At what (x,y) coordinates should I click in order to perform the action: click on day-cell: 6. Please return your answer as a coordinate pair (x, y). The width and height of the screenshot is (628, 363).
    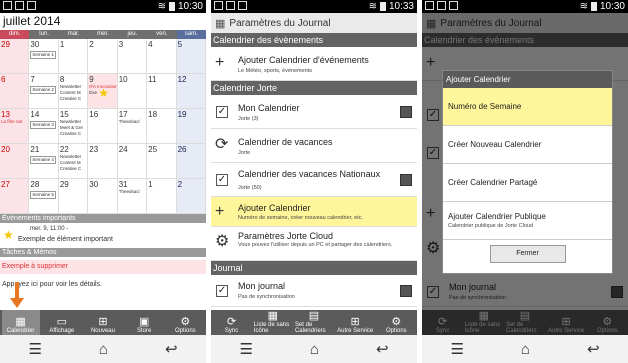
    Looking at the image, I should click on (15, 91).